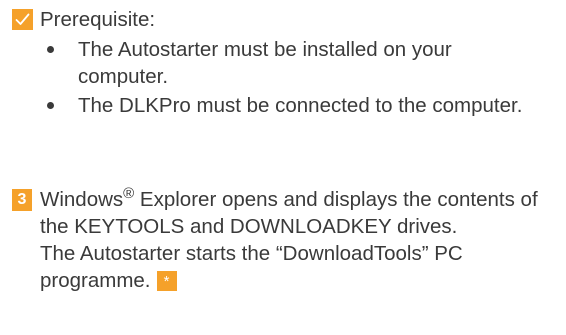 The width and height of the screenshot is (566, 335). What do you see at coordinates (98, 19) in the screenshot?
I see `prerequisite-heading: Prerequisite:` at bounding box center [98, 19].